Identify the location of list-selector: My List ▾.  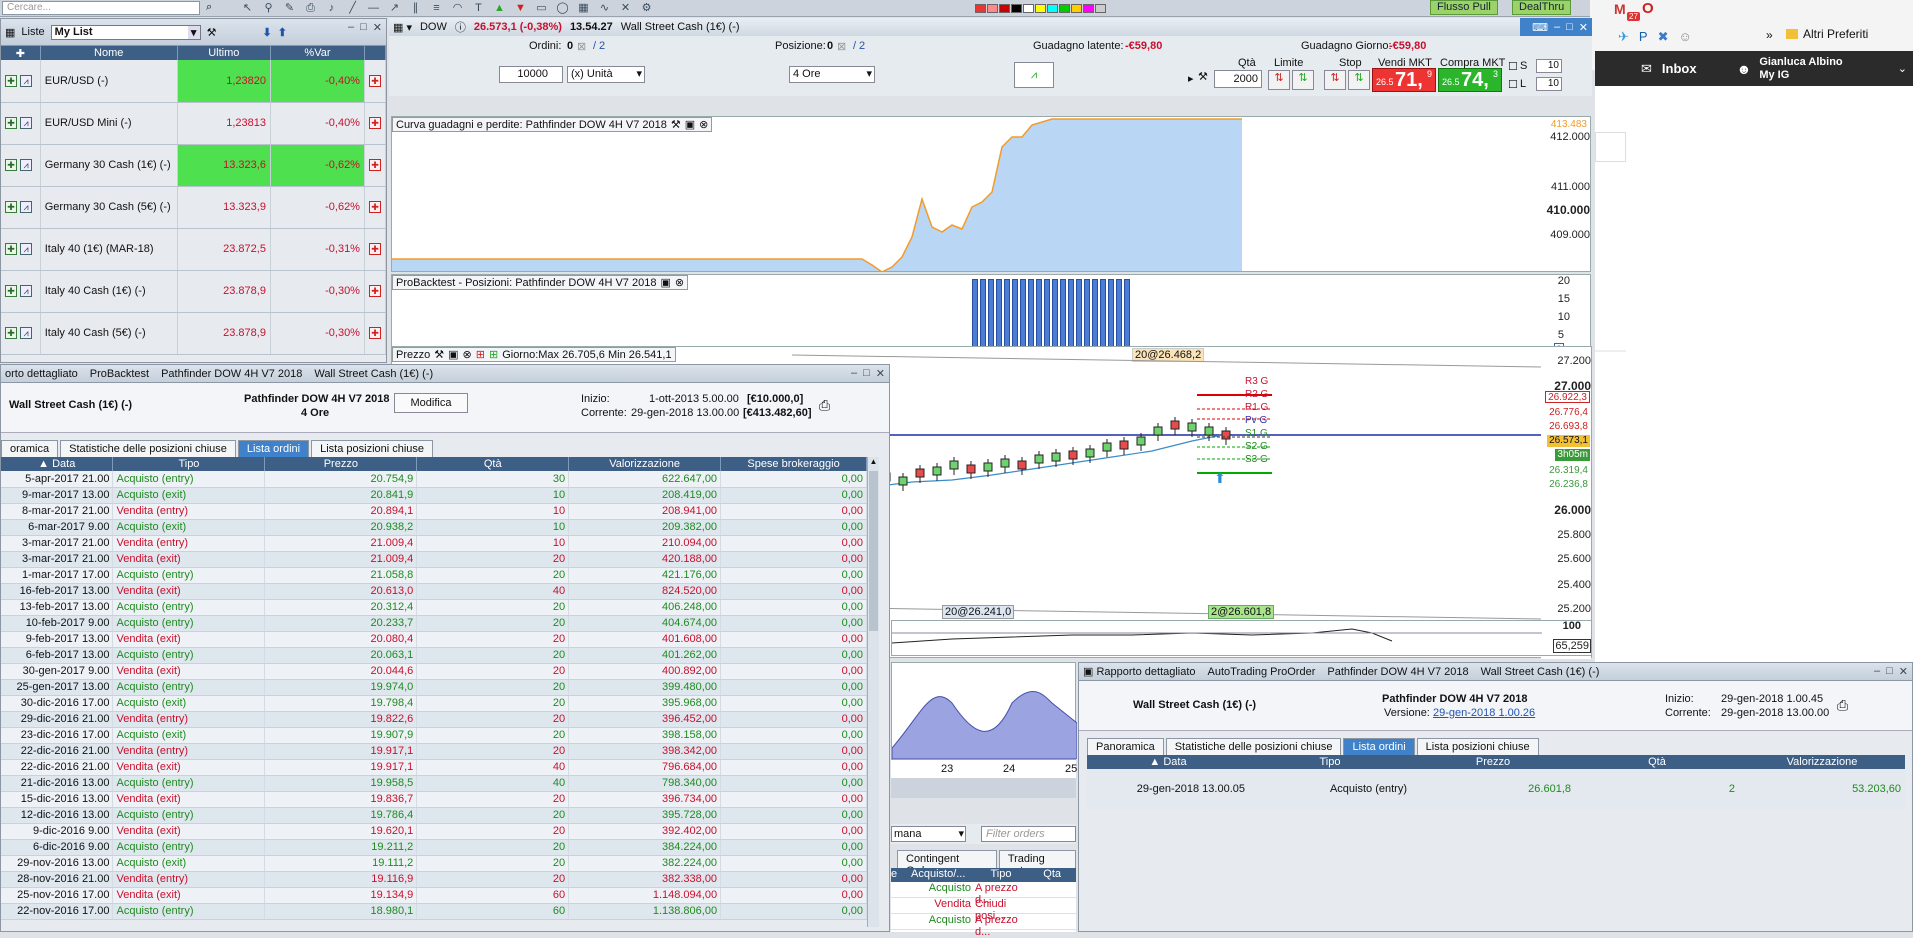
(125, 32).